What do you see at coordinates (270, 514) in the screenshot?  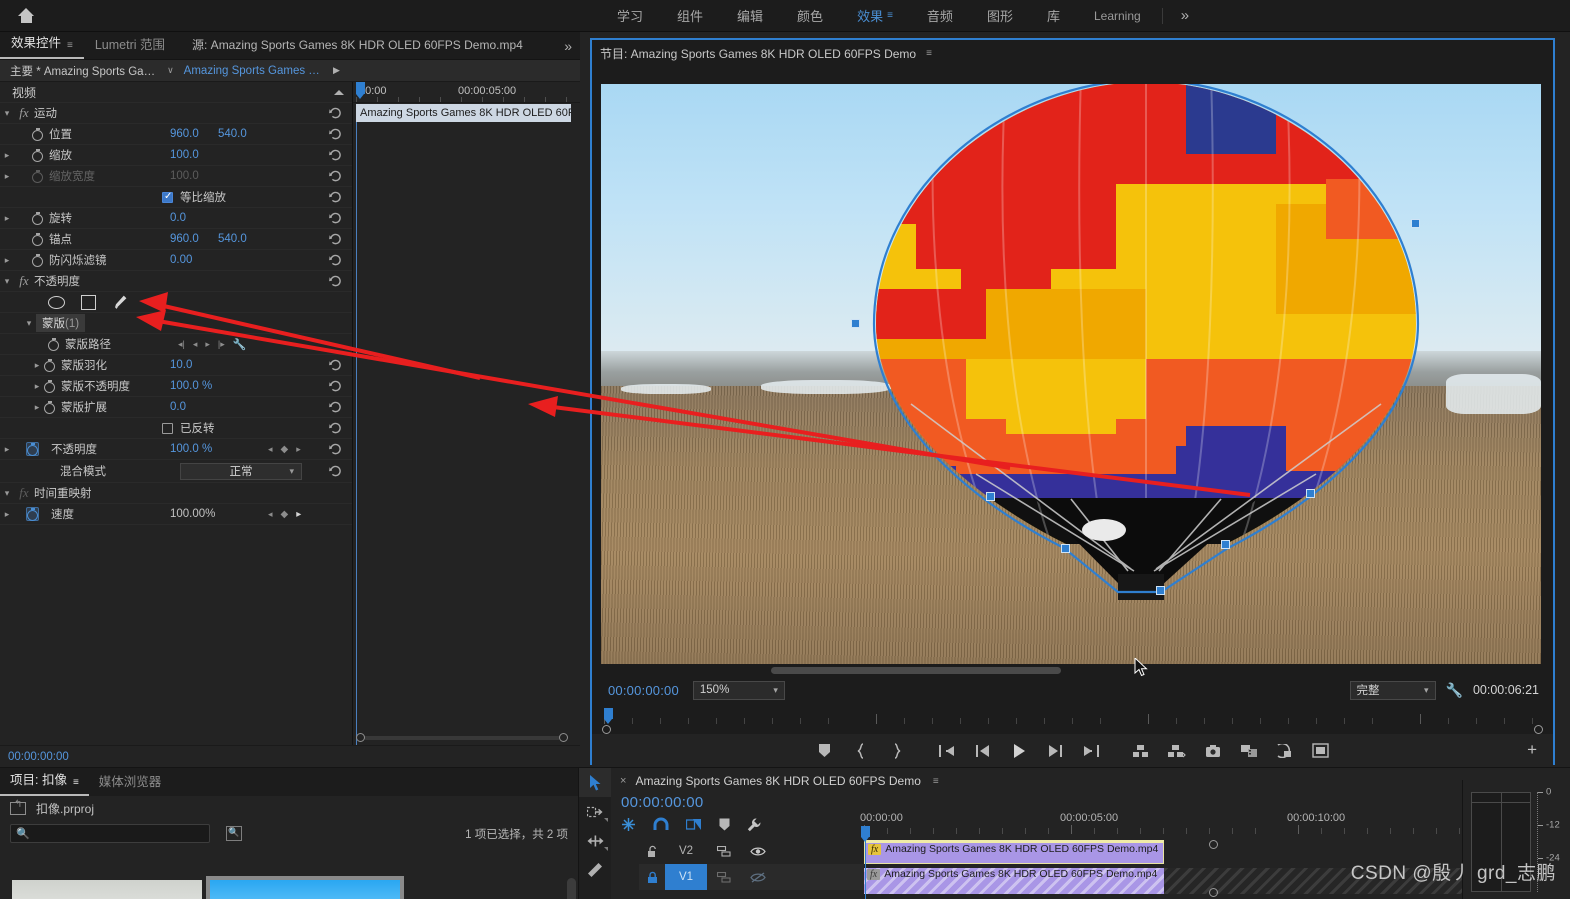 I see `go-to-previous-keyframe-icon: ◂` at bounding box center [270, 514].